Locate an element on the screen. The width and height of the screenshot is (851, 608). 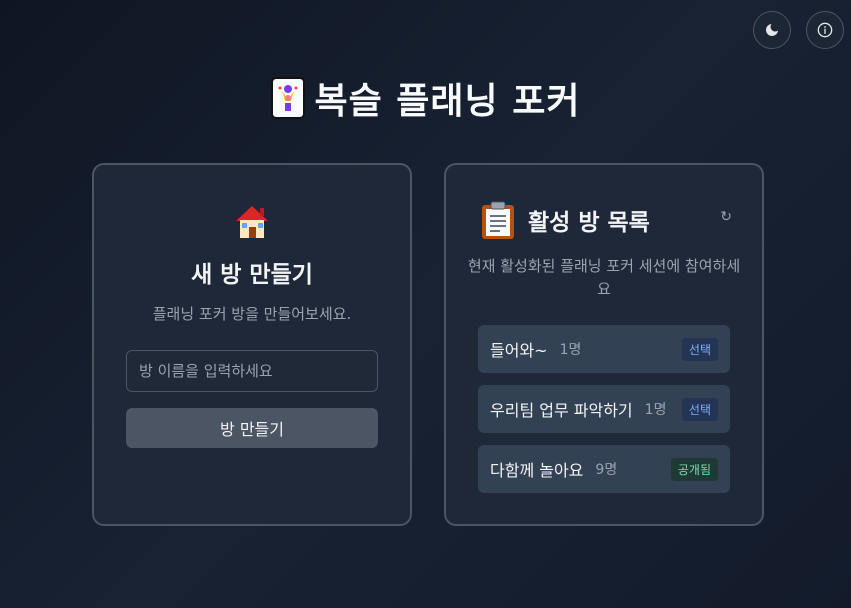
room-list-item: 다함께 놀아요 9명 공개됨 is located at coordinates (604, 469).